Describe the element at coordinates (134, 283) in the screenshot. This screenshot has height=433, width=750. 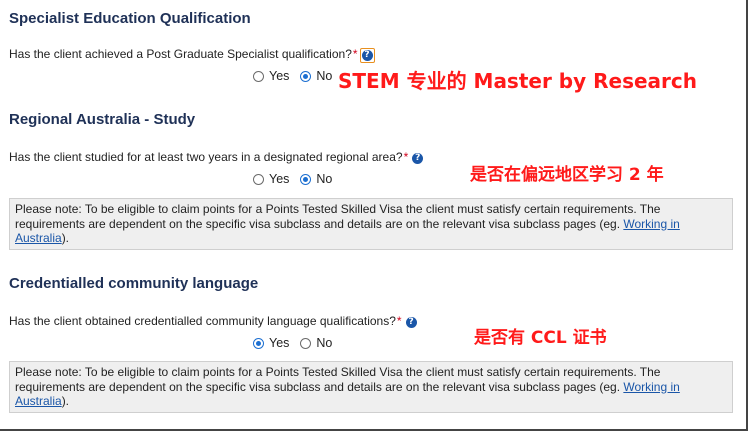
I see `section-heading-community-language: Credentialled community language` at that location.